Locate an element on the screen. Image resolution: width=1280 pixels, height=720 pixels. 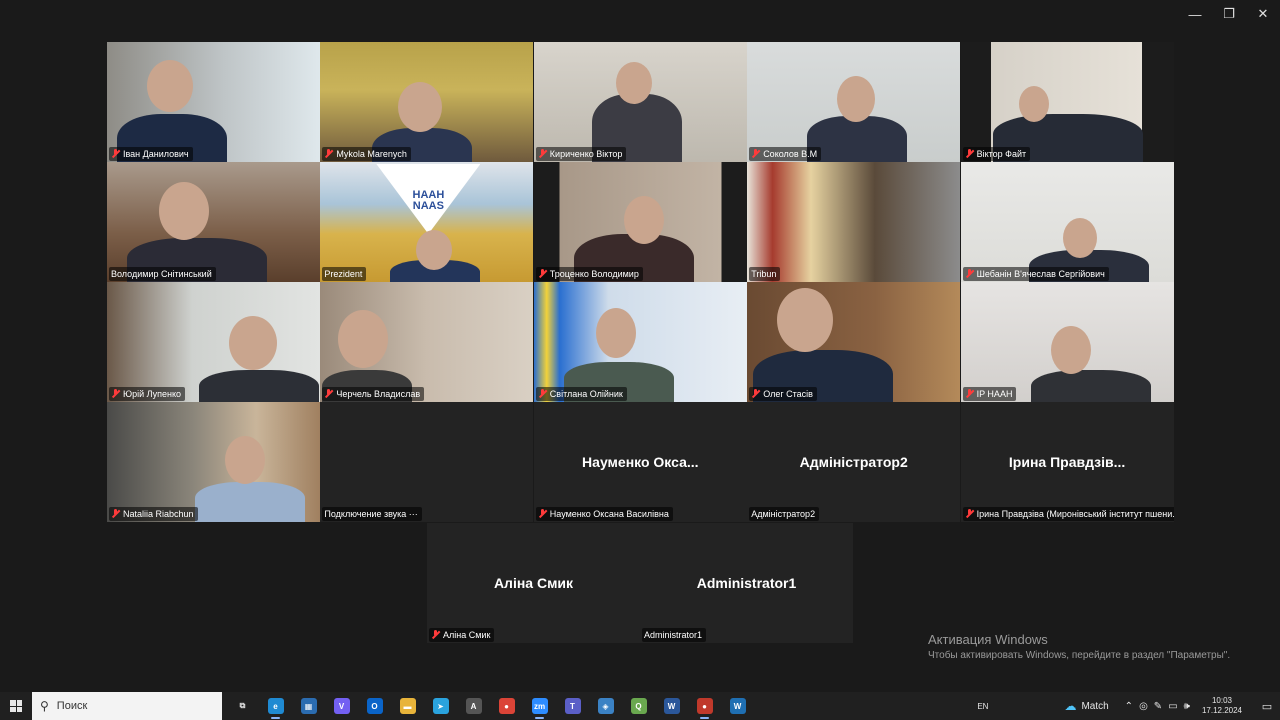
participant-name: Prezident is located at coordinates (343, 274).